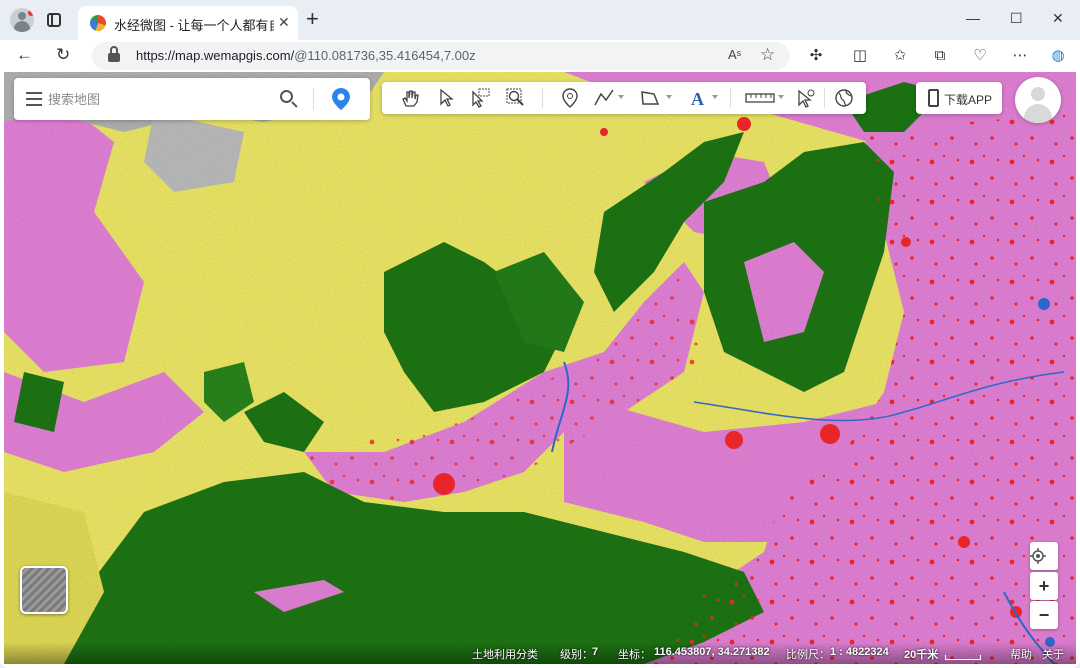 The width and height of the screenshot is (1080, 668). What do you see at coordinates (595, 652) in the screenshot?
I see `level-value: 7` at bounding box center [595, 652].